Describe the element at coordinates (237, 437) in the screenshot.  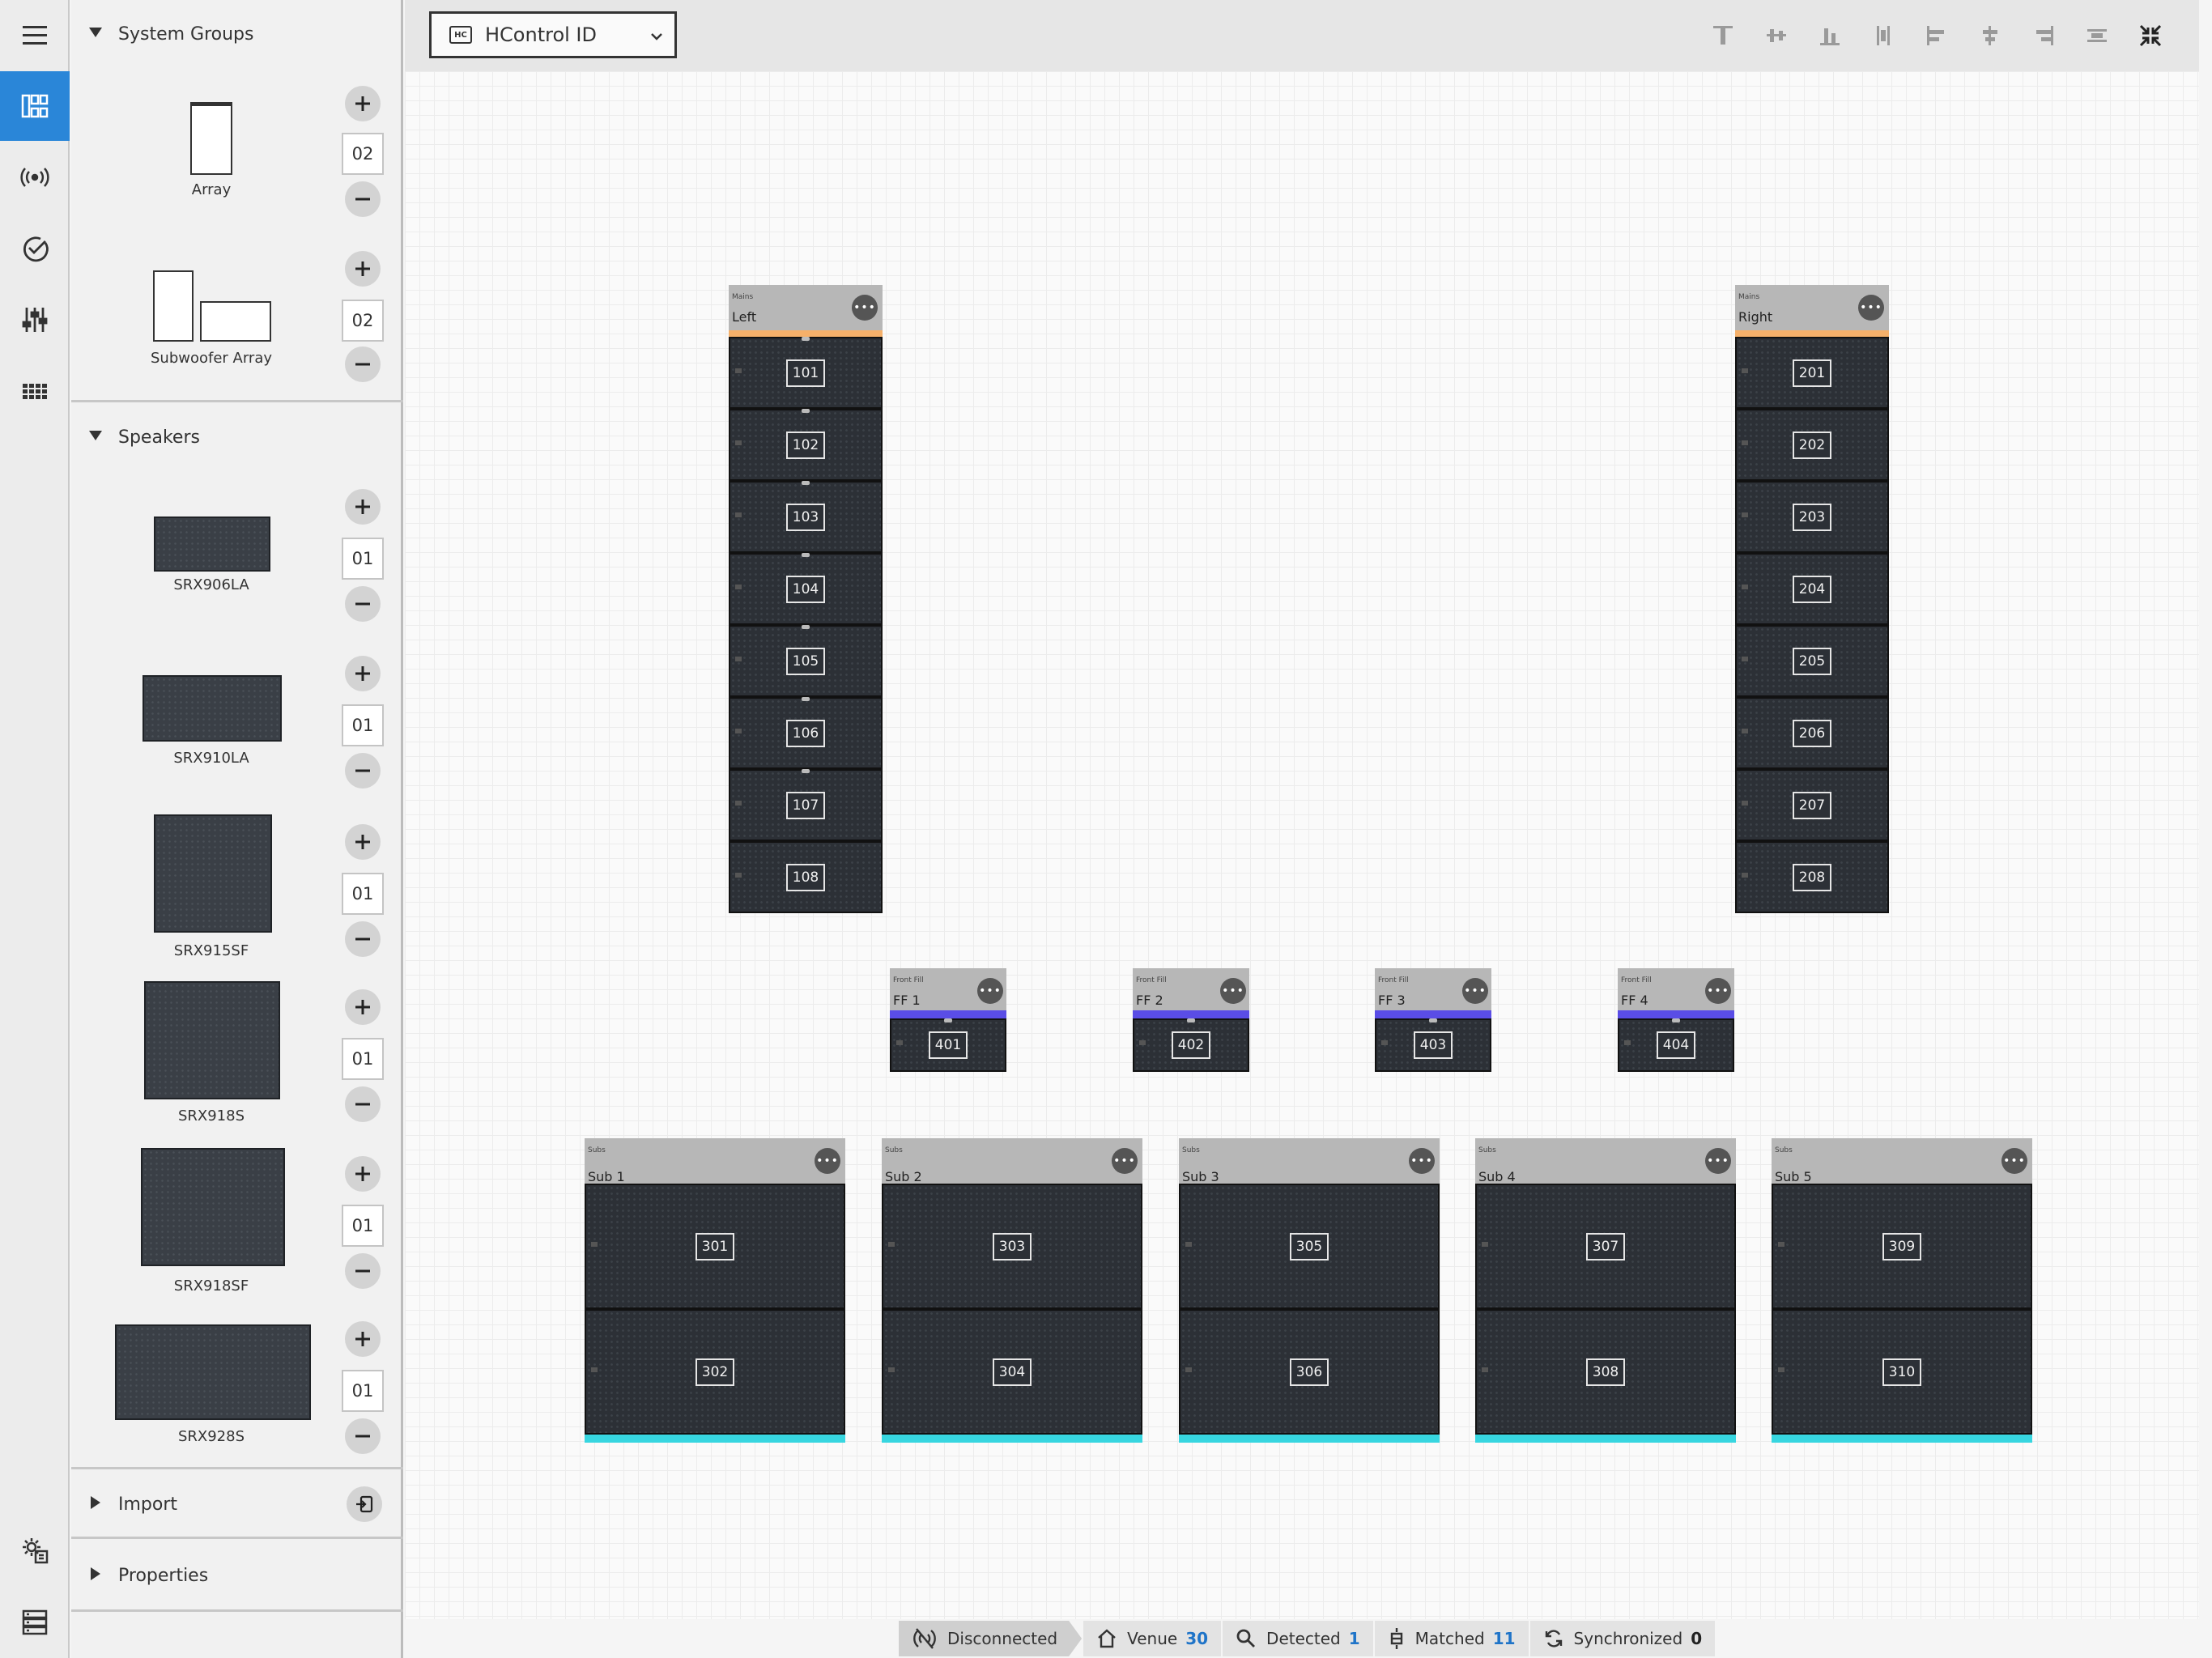
I see `speakers-header: Speakers` at that location.